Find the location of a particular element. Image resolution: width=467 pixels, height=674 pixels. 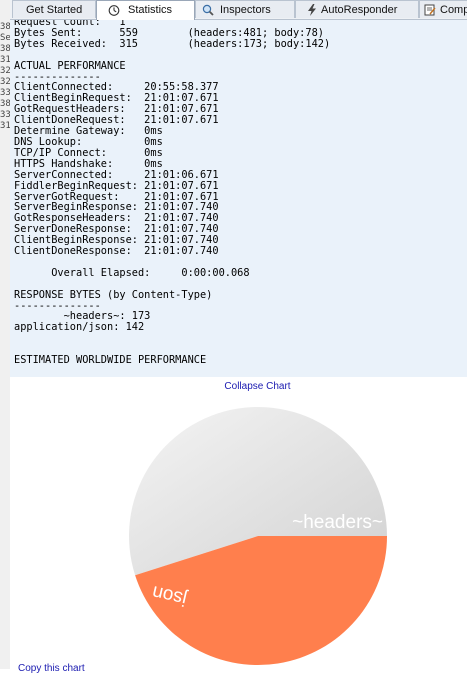

tab-label: Inspectors is located at coordinates (245, 10).